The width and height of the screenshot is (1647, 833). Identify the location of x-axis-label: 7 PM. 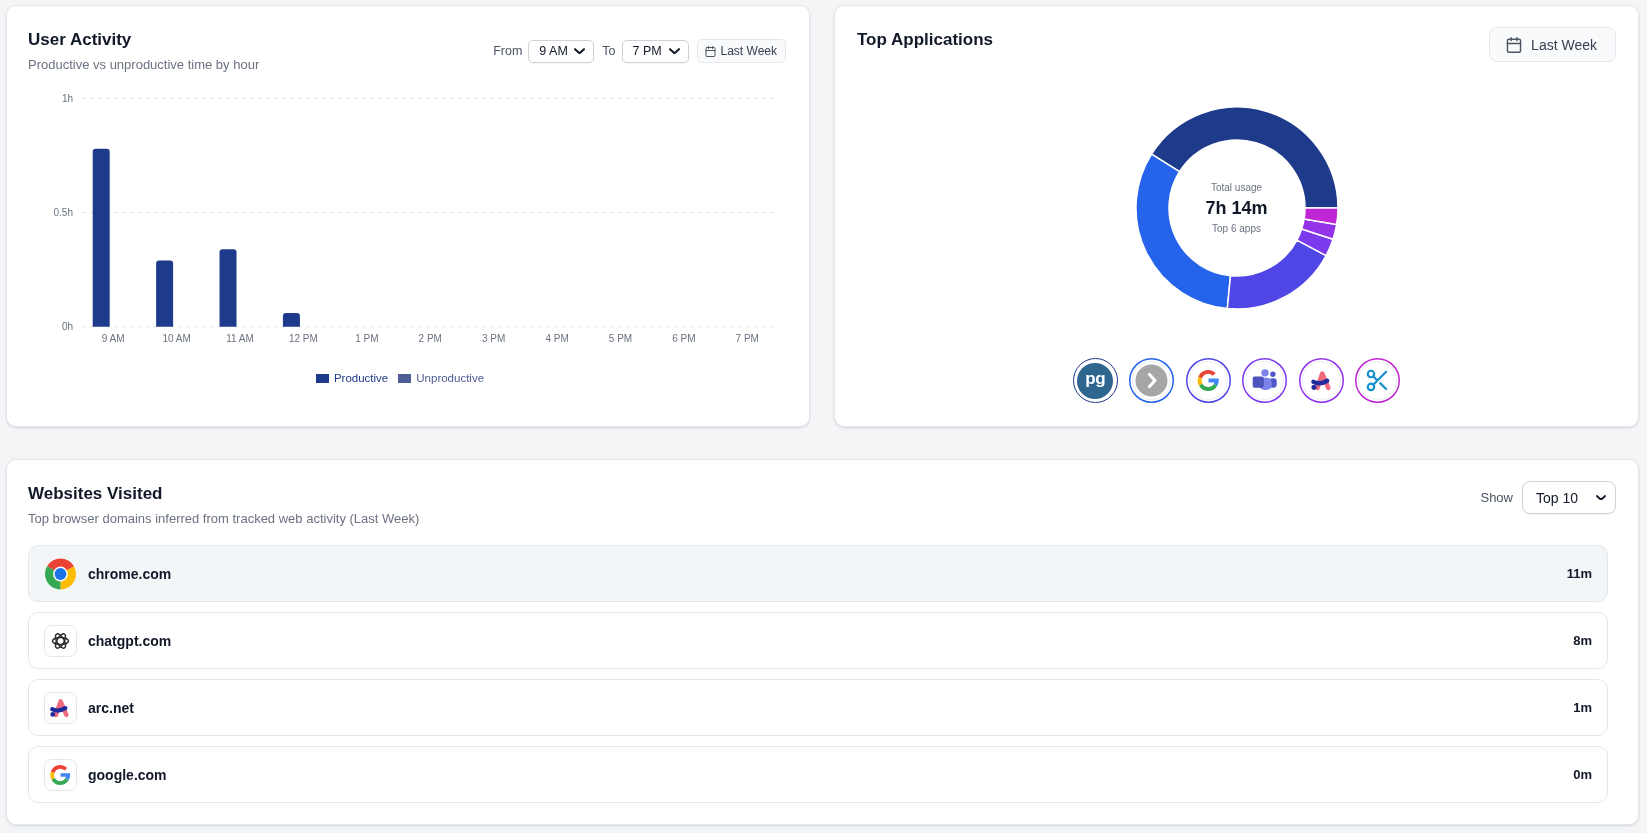
(747, 338).